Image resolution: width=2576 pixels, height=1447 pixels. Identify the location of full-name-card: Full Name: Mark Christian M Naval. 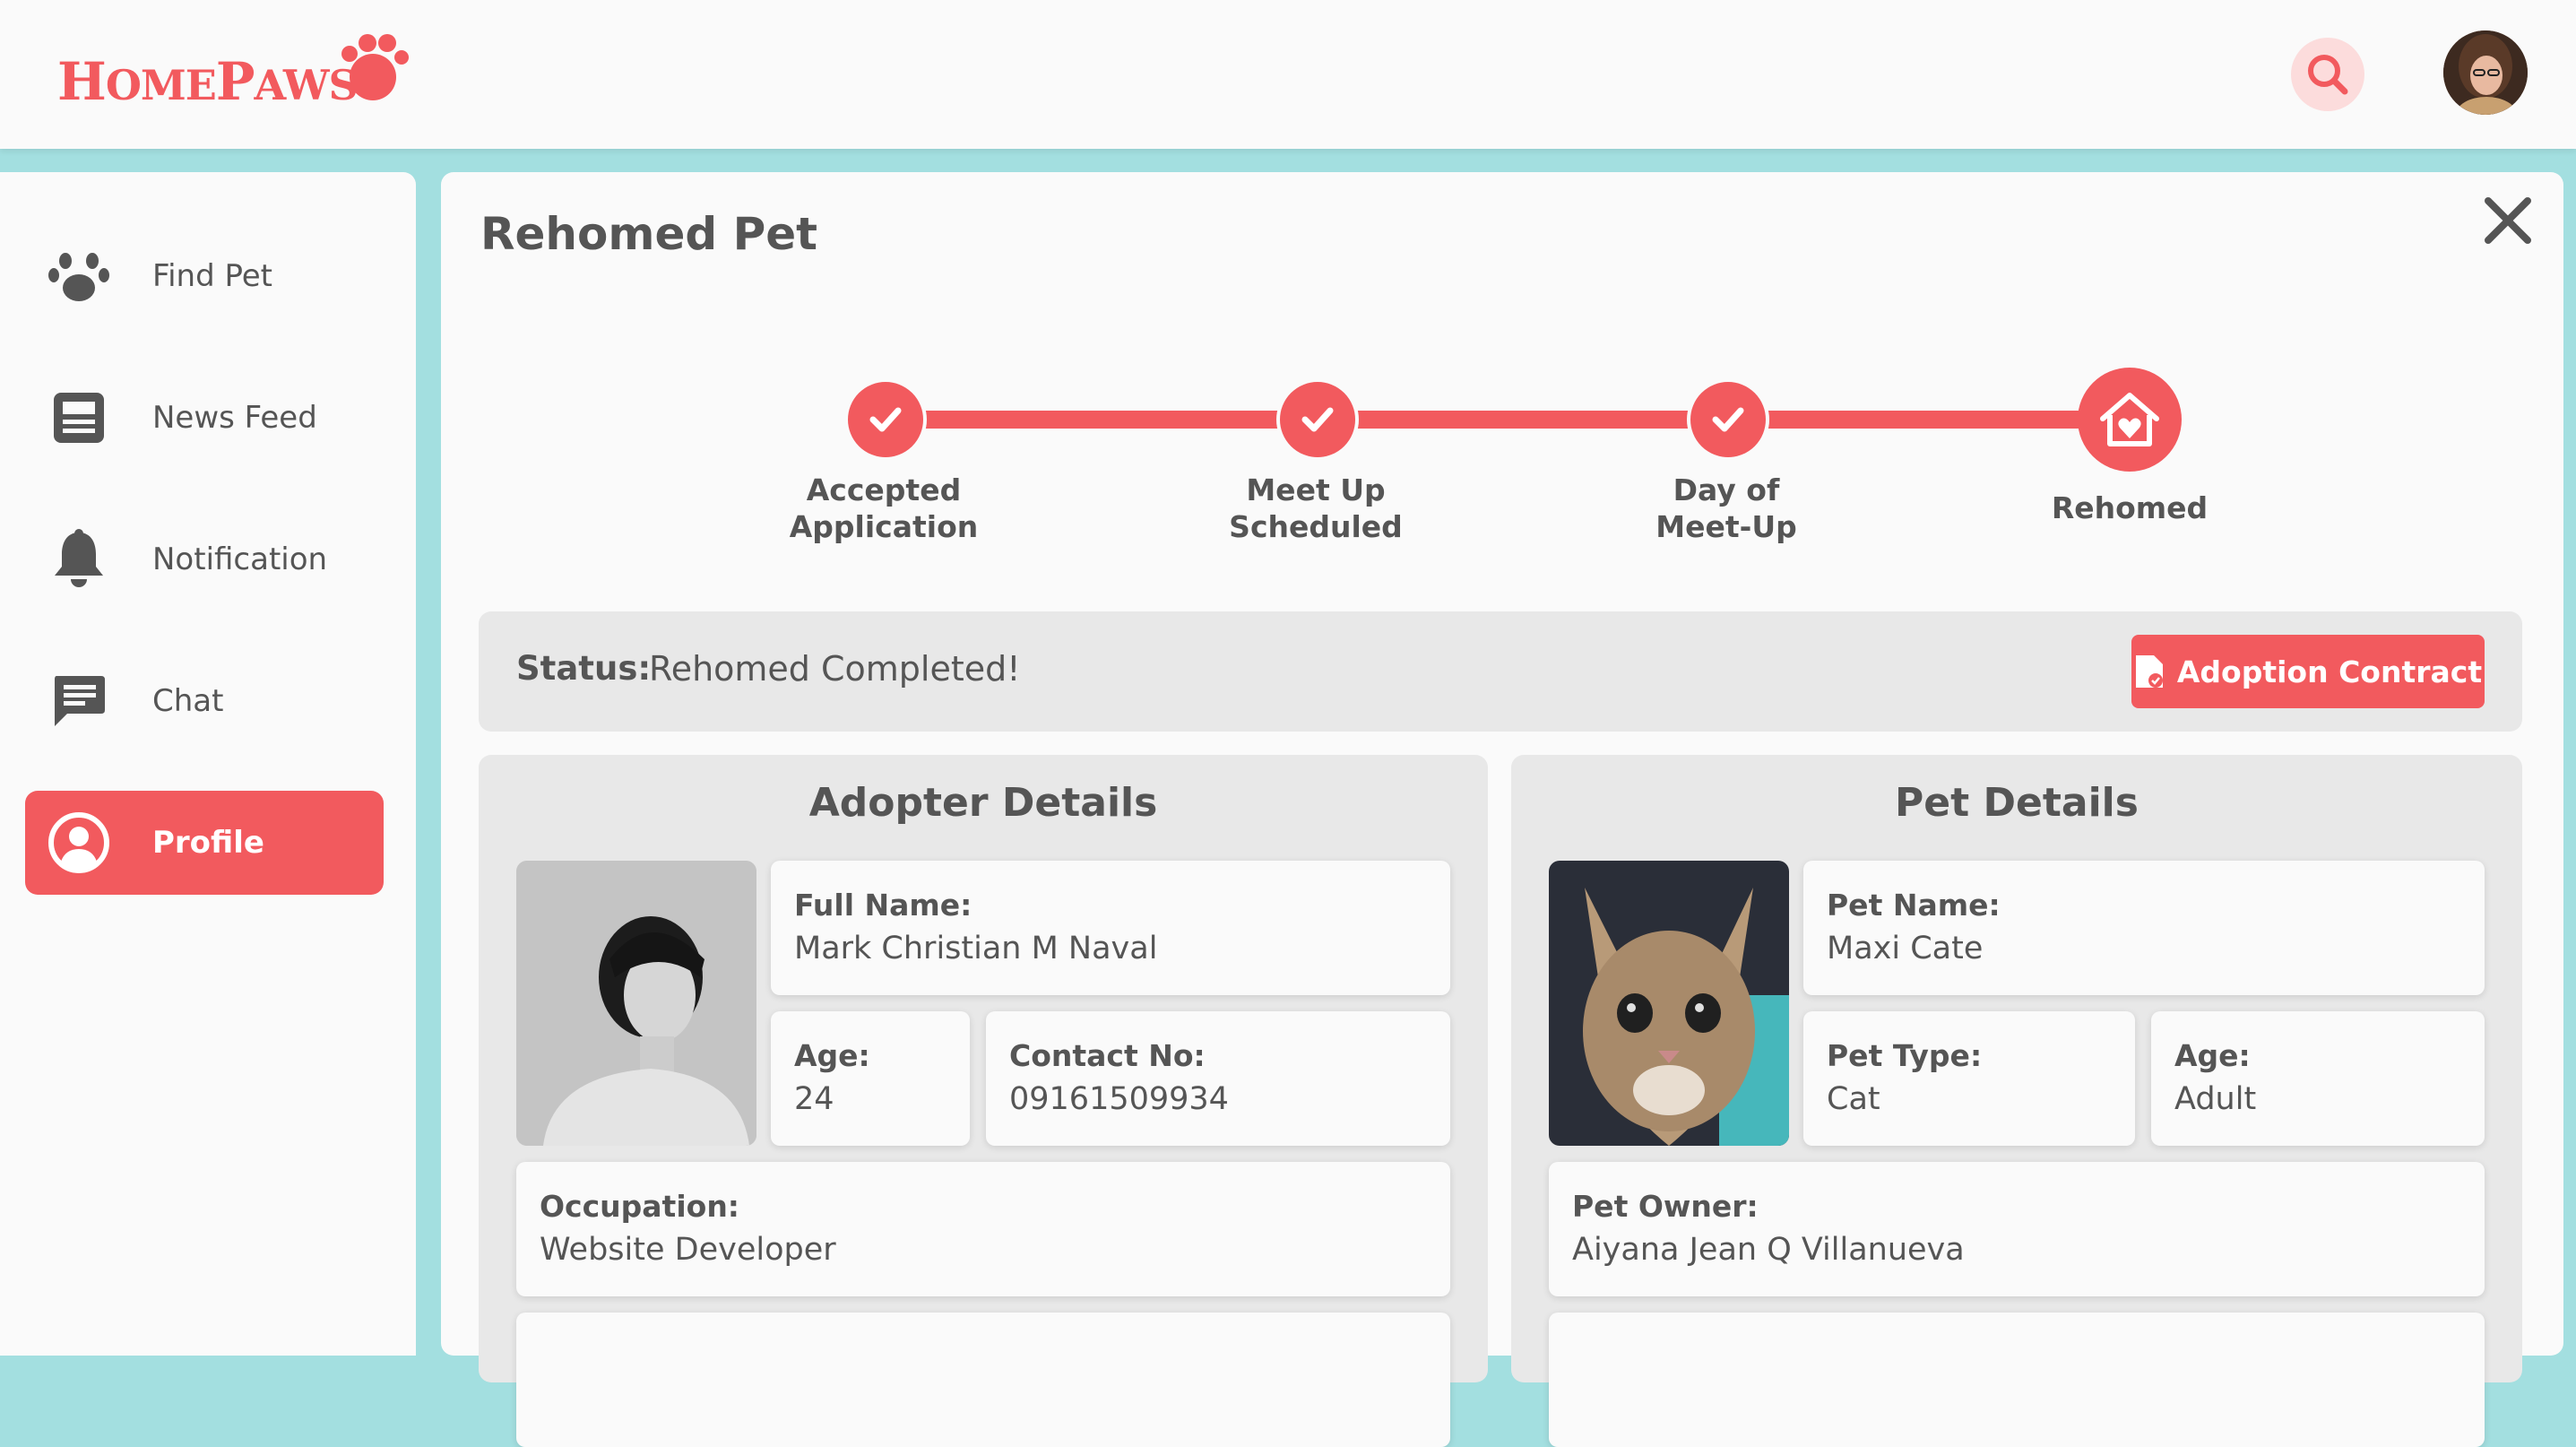
(1110, 928).